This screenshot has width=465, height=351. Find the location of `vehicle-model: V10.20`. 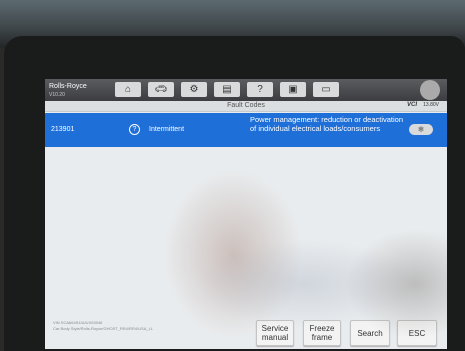

vehicle-model: V10.20 is located at coordinates (57, 95).